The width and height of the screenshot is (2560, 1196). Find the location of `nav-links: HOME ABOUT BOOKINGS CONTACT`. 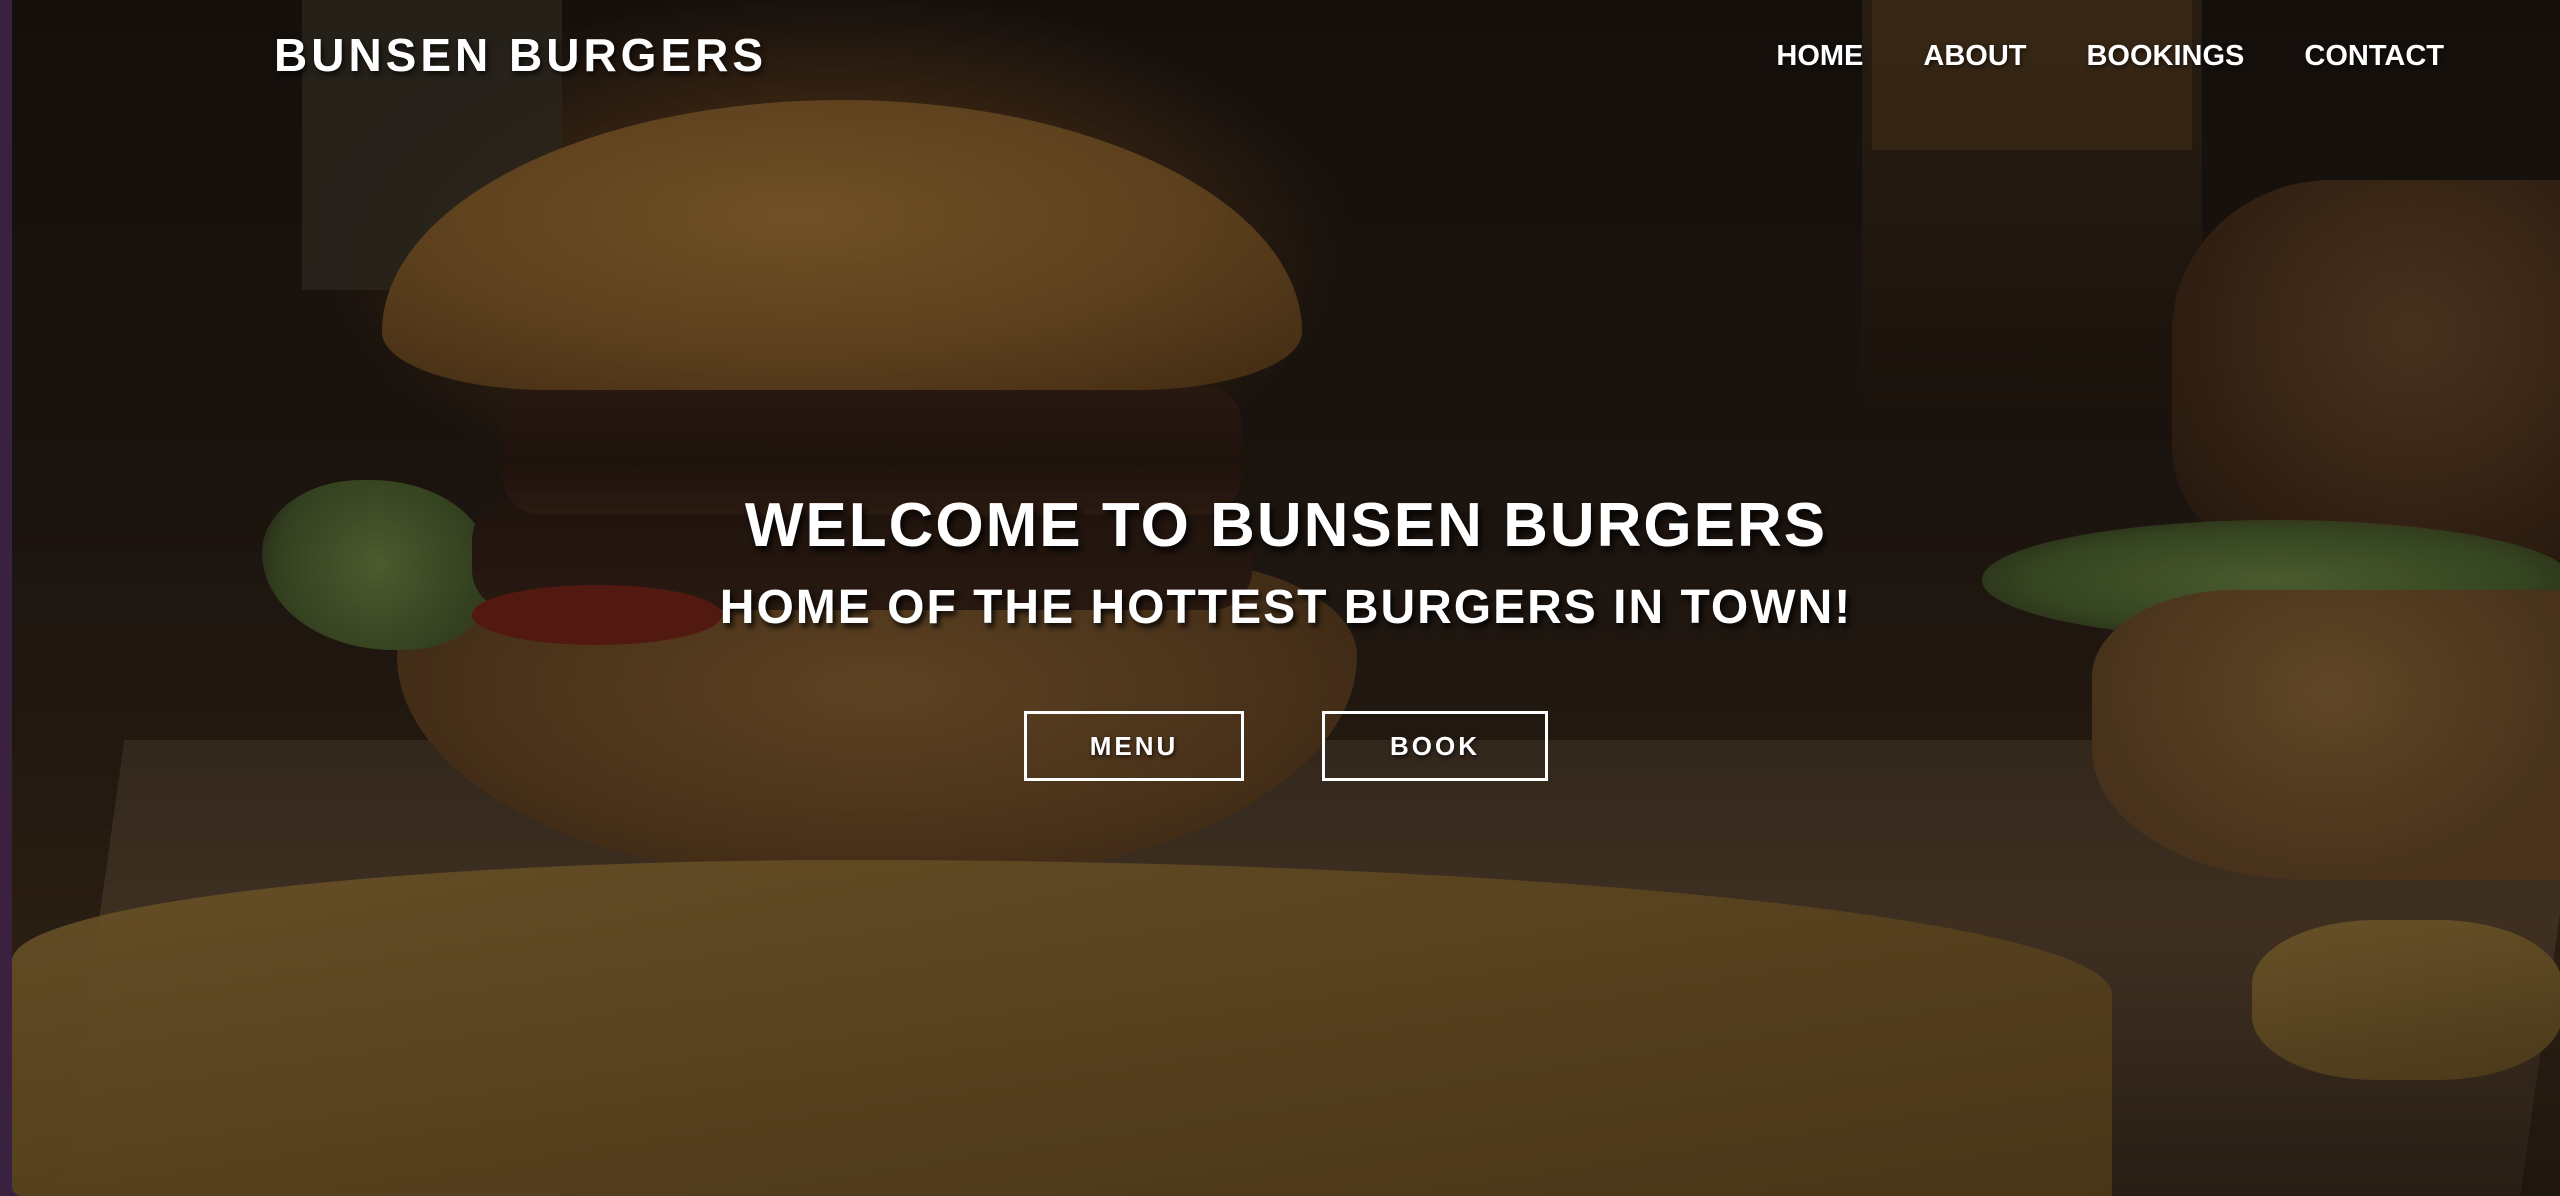

nav-links: HOME ABOUT BOOKINGS CONTACT is located at coordinates (2110, 56).